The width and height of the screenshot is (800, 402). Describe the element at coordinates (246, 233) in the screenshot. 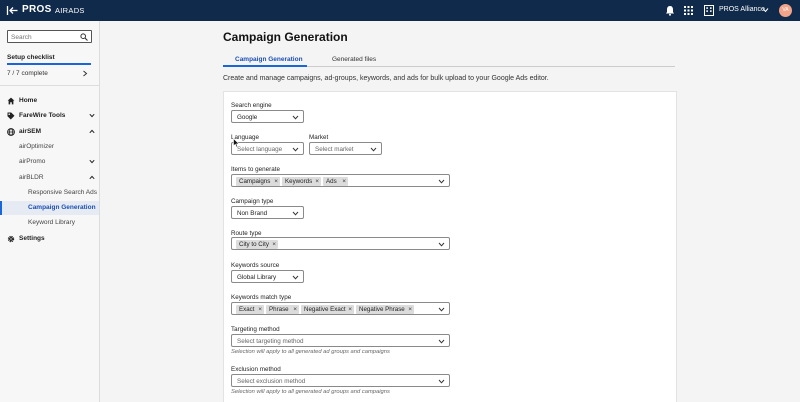

I see `route-type-label: Route type` at that location.